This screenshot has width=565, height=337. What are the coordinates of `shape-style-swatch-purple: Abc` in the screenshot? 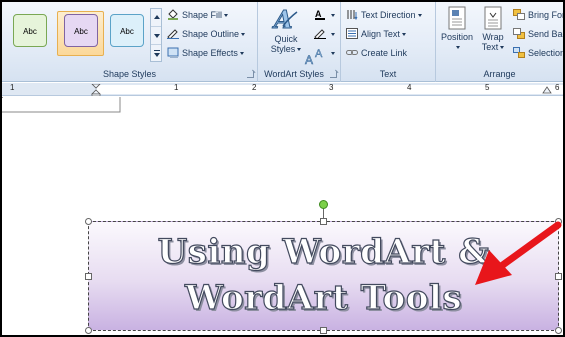 It's located at (81, 30).